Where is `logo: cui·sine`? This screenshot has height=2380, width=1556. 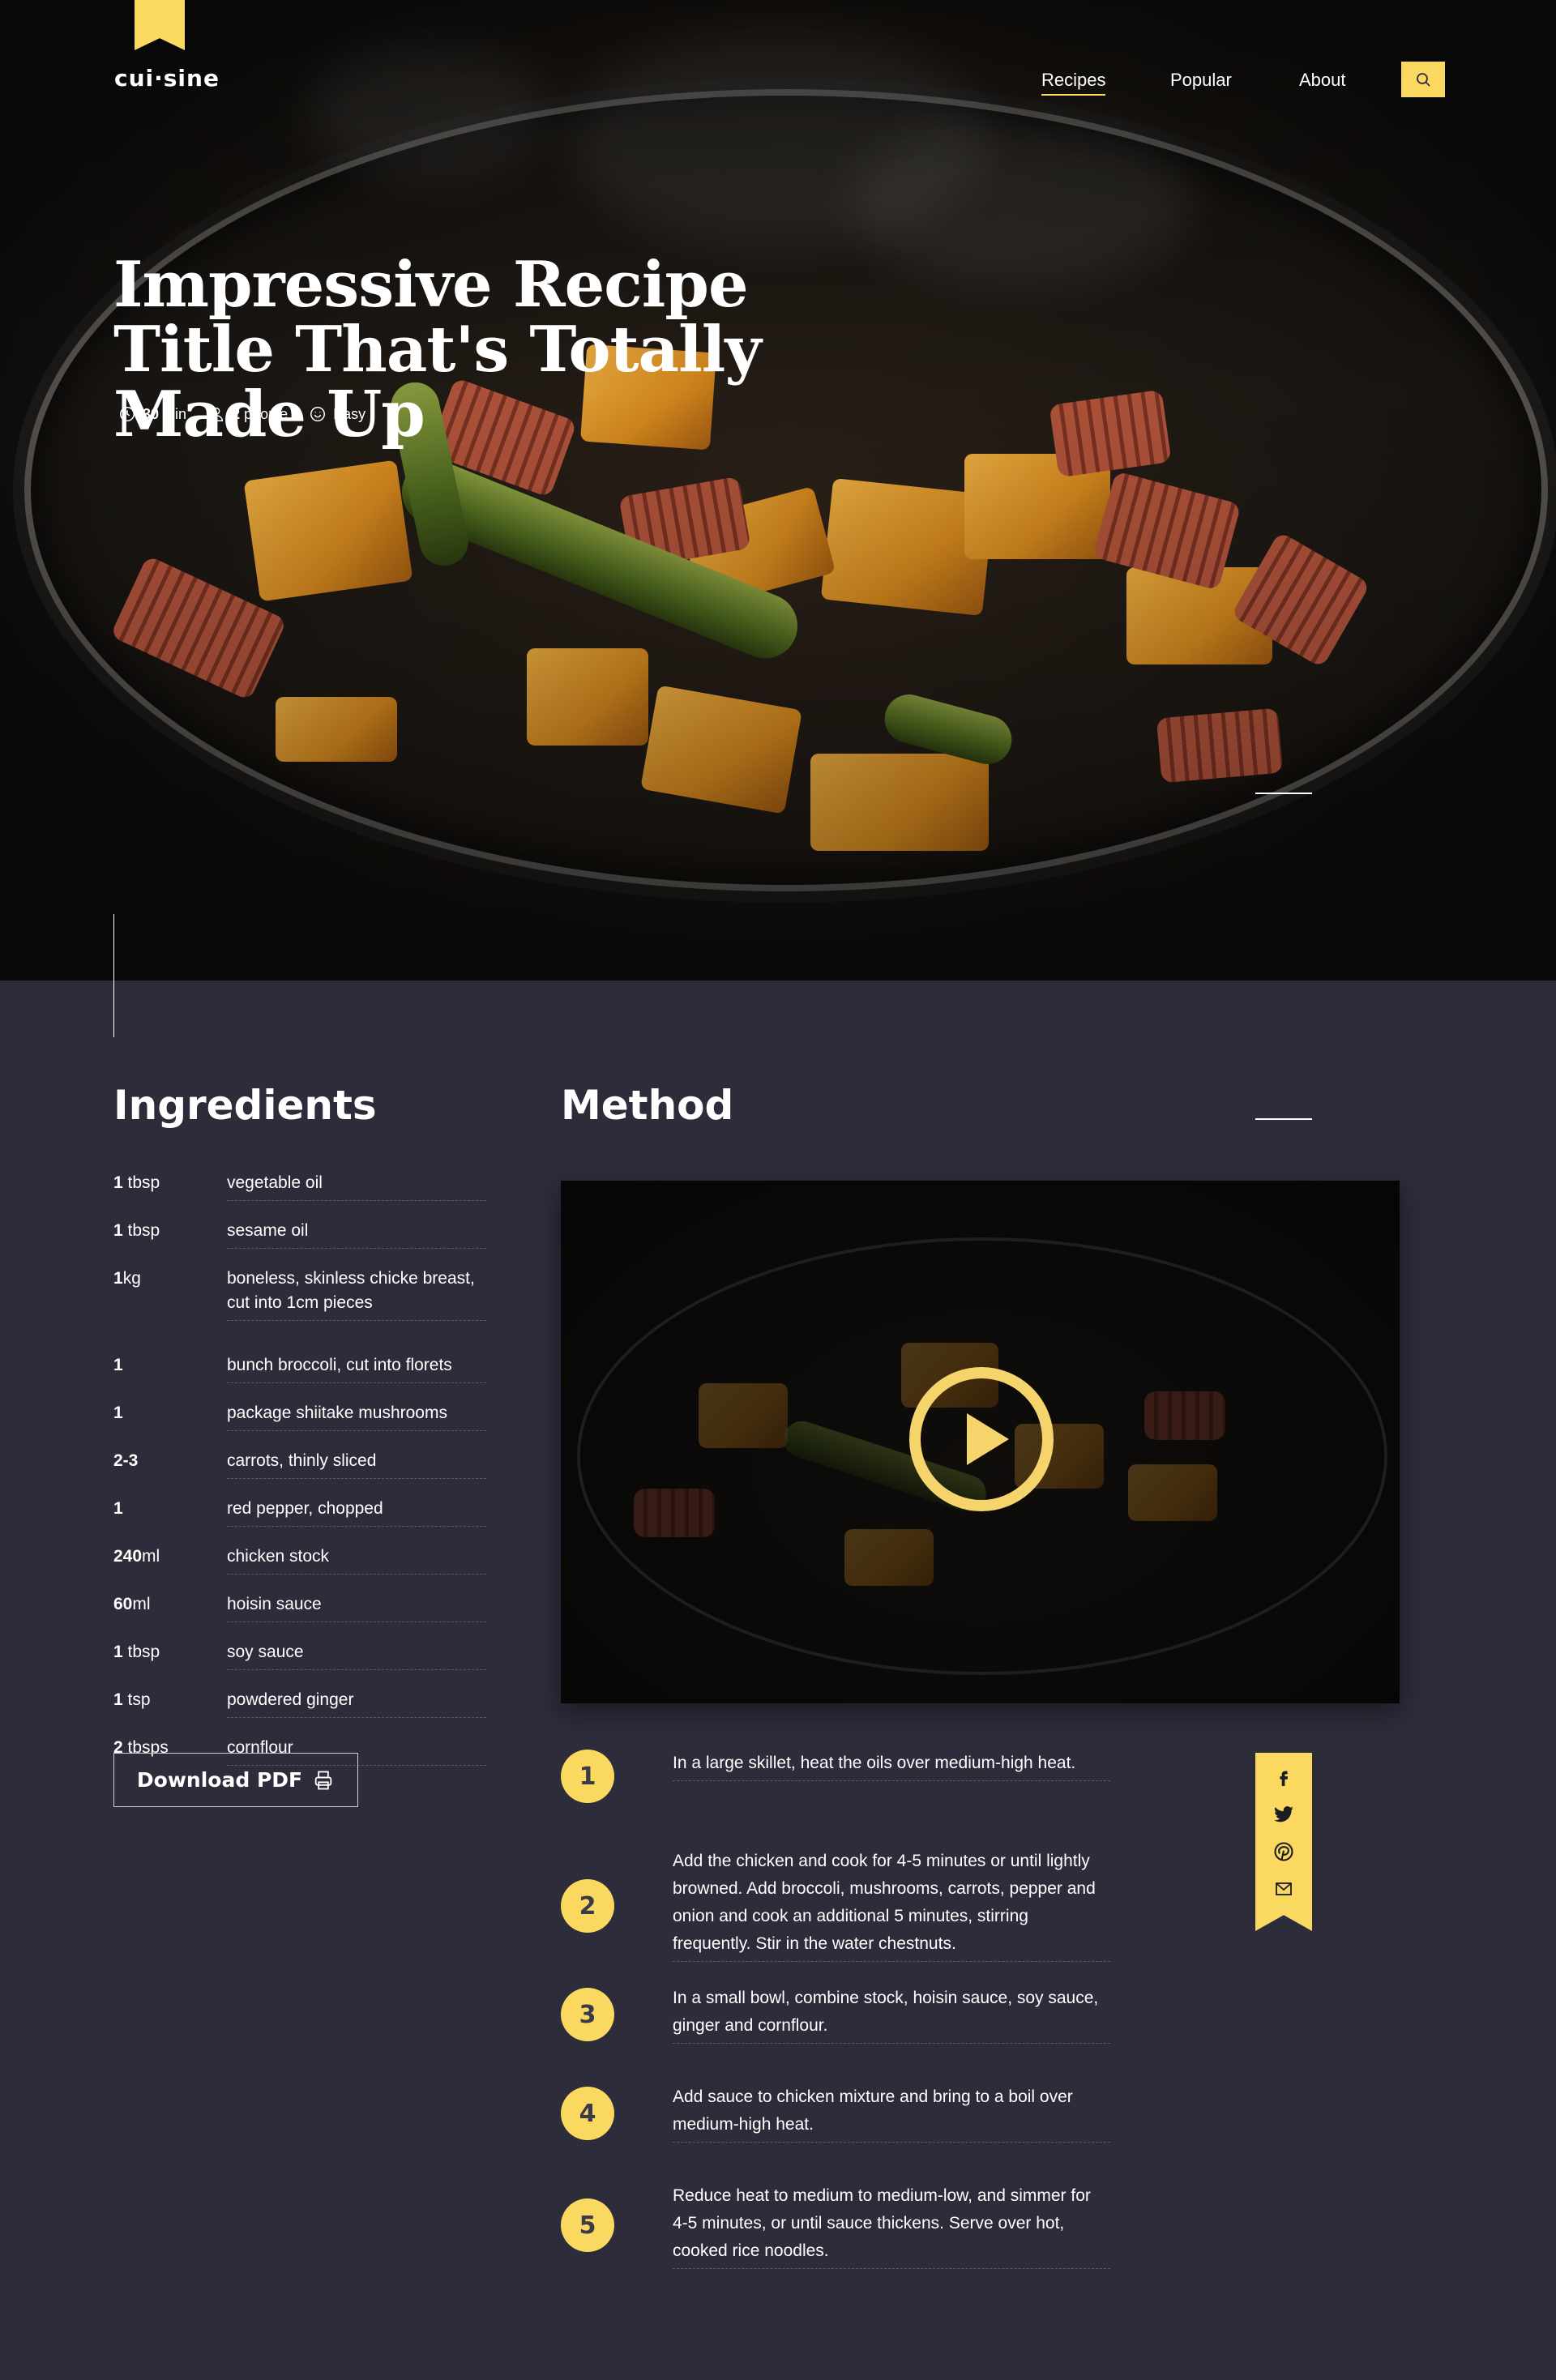 logo: cui·sine is located at coordinates (167, 79).